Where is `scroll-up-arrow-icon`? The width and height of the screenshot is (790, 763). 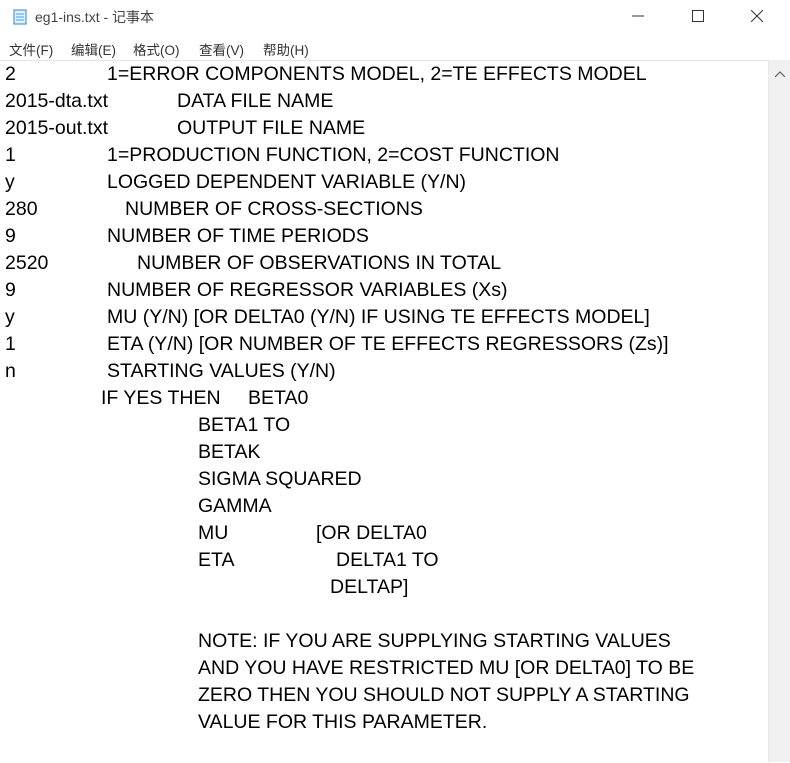 scroll-up-arrow-icon is located at coordinates (780, 73).